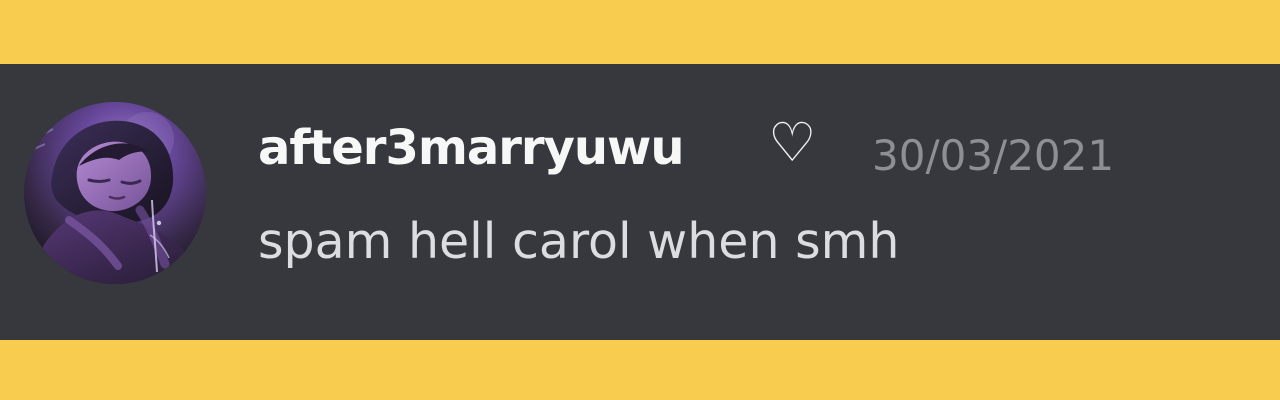  What do you see at coordinates (792, 142) in the screenshot?
I see `heart-icon: ♡` at bounding box center [792, 142].